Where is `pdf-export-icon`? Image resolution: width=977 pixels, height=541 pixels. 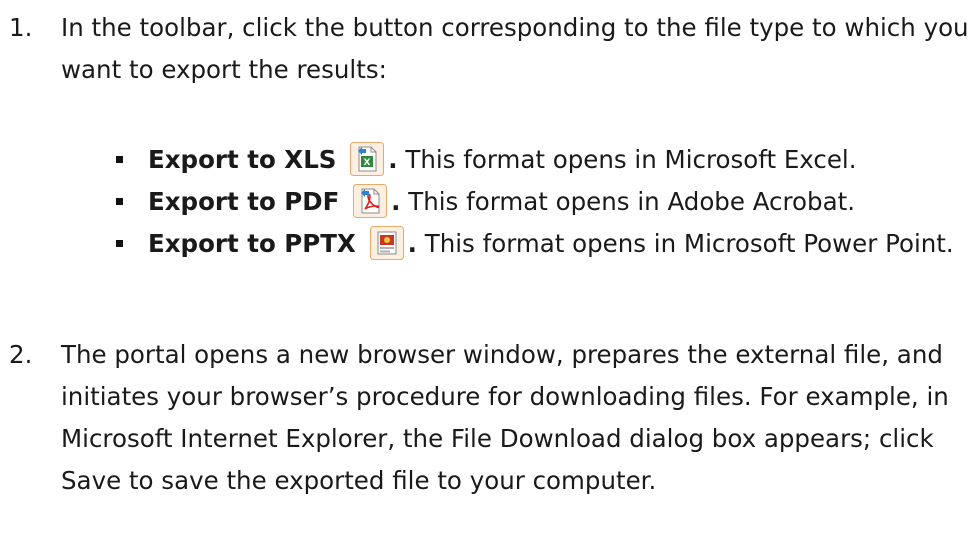 pdf-export-icon is located at coordinates (370, 201).